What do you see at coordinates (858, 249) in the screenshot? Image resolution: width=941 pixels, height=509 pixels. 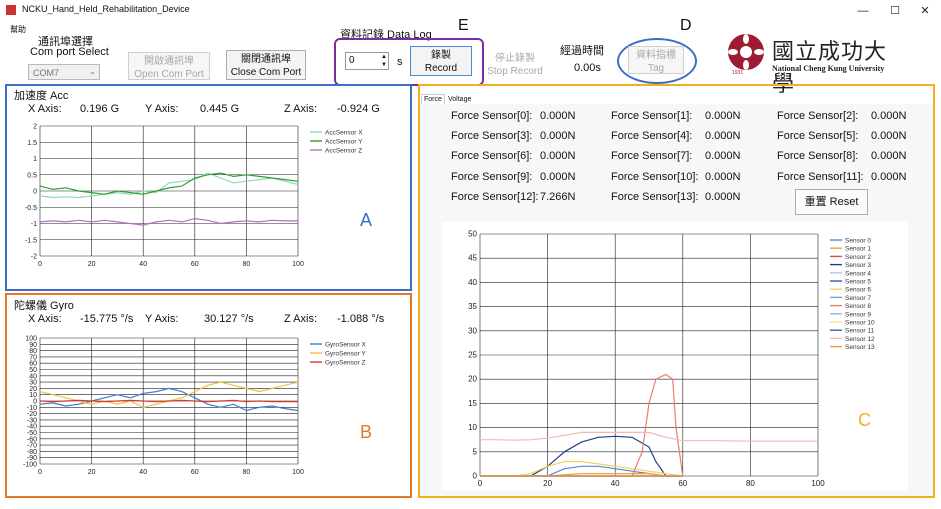 I see `force-legend-label: Sensor 1` at bounding box center [858, 249].